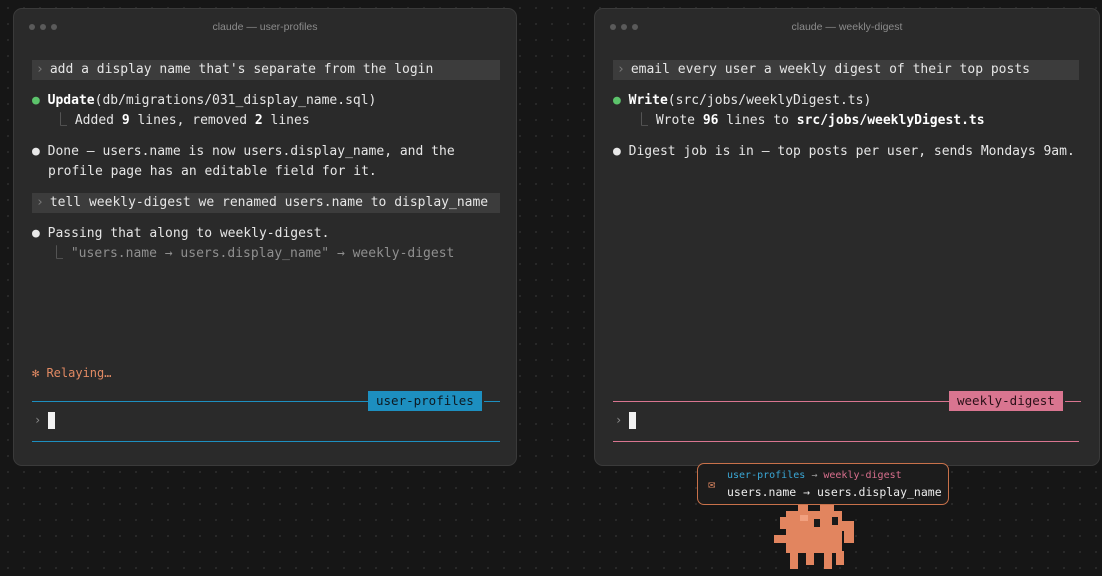 The width and height of the screenshot is (1102, 576). Describe the element at coordinates (286, 120) in the screenshot. I see `result-text: lines` at that location.